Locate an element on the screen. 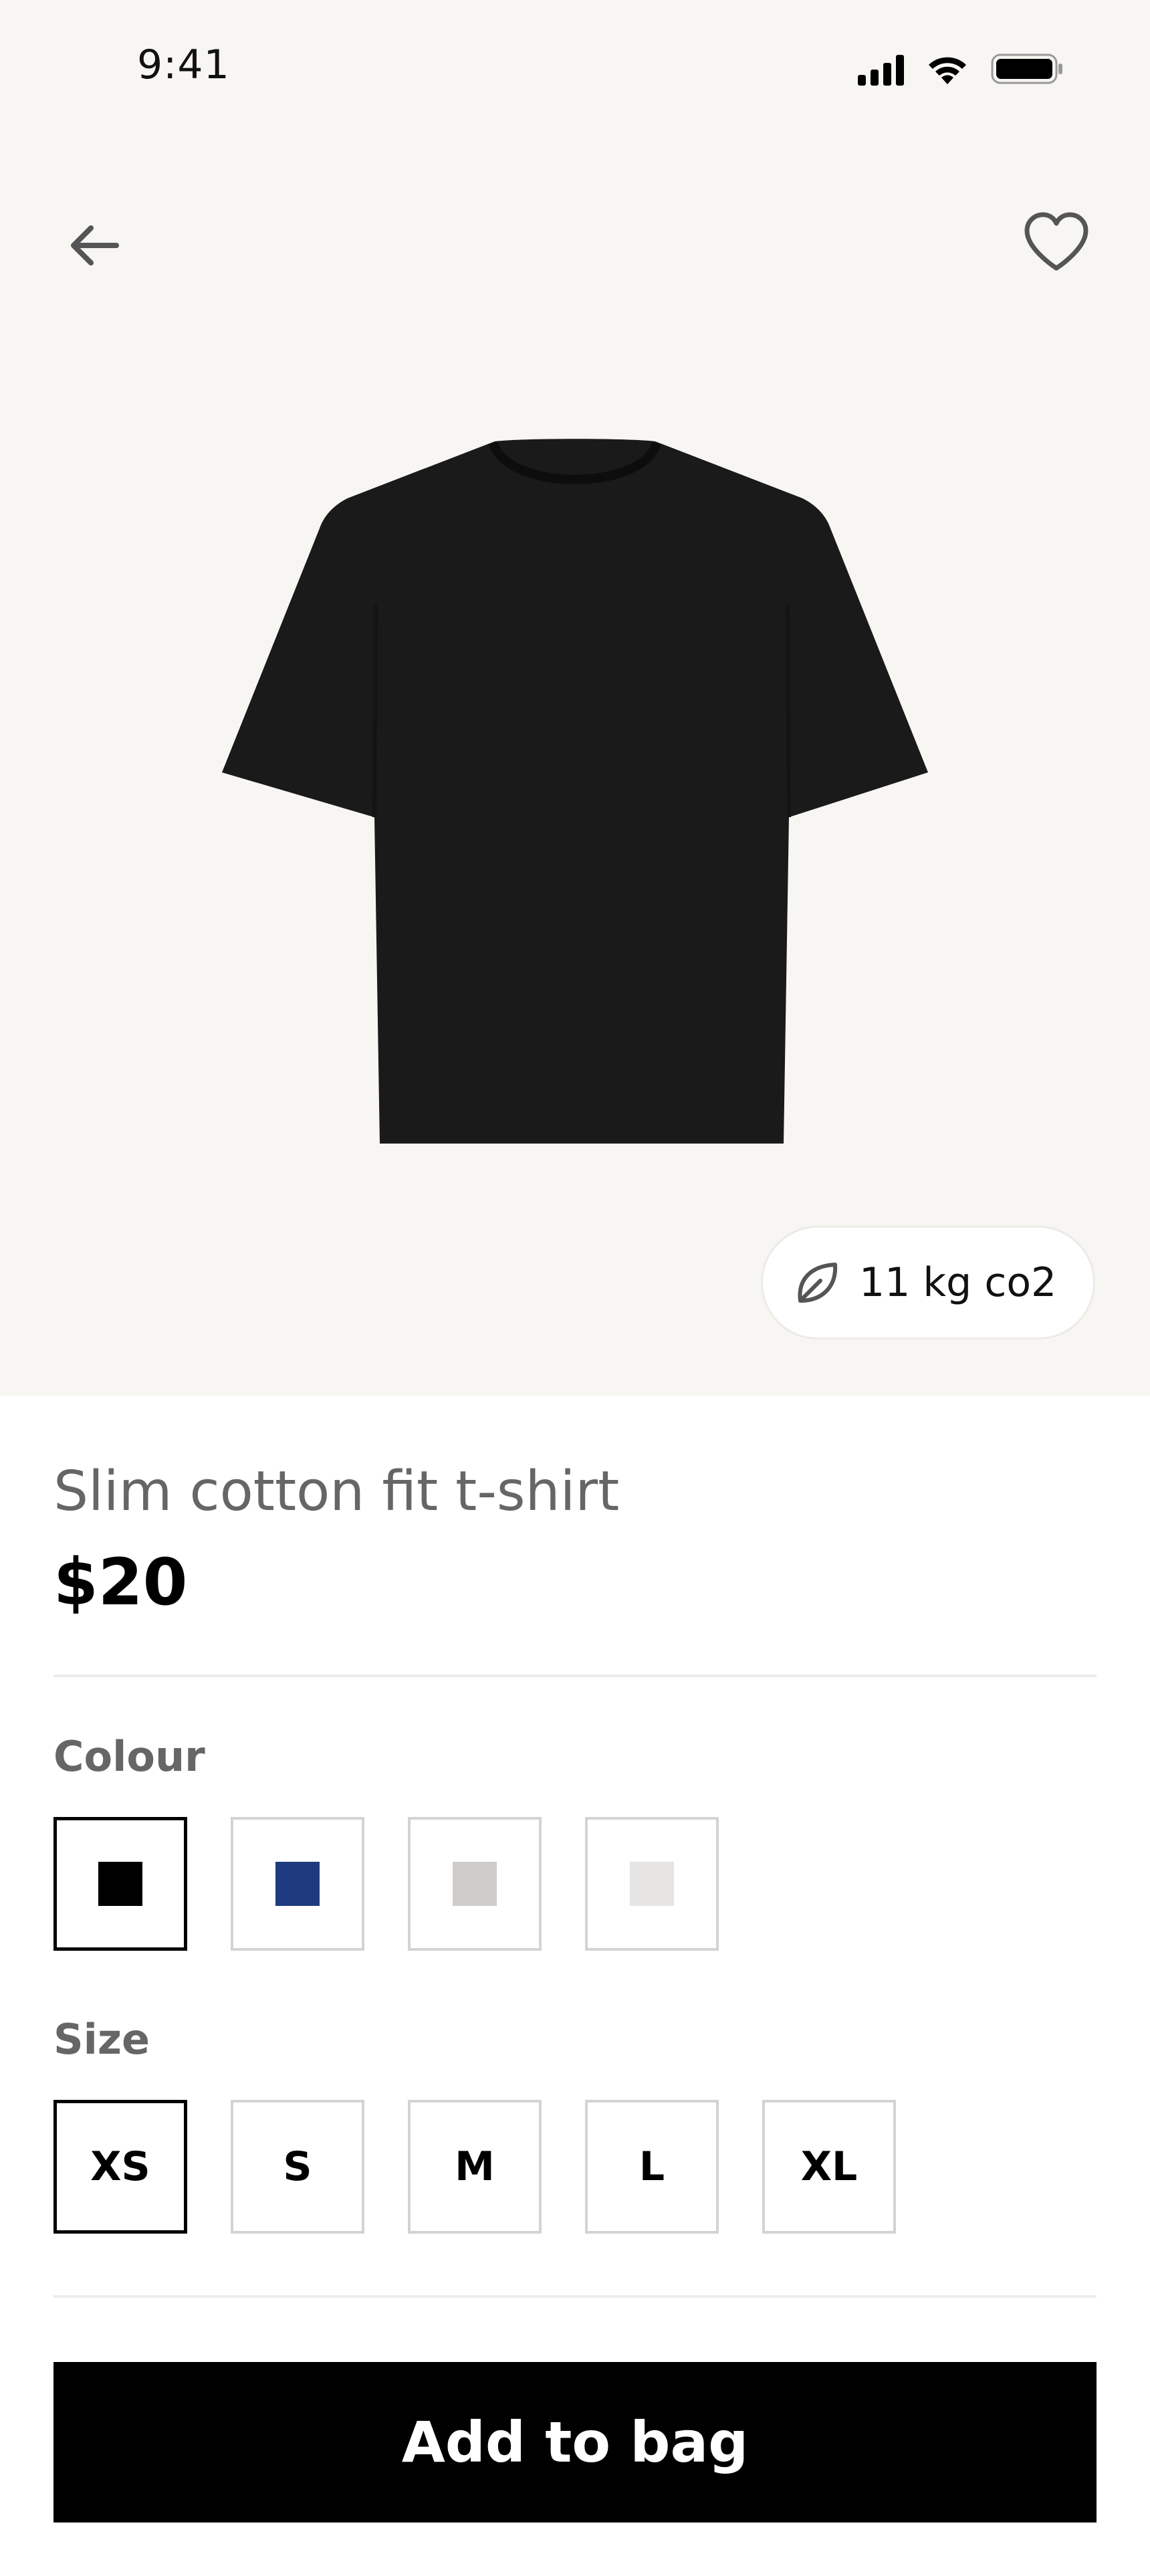 The image size is (1150, 2576). back-button is located at coordinates (94, 245).